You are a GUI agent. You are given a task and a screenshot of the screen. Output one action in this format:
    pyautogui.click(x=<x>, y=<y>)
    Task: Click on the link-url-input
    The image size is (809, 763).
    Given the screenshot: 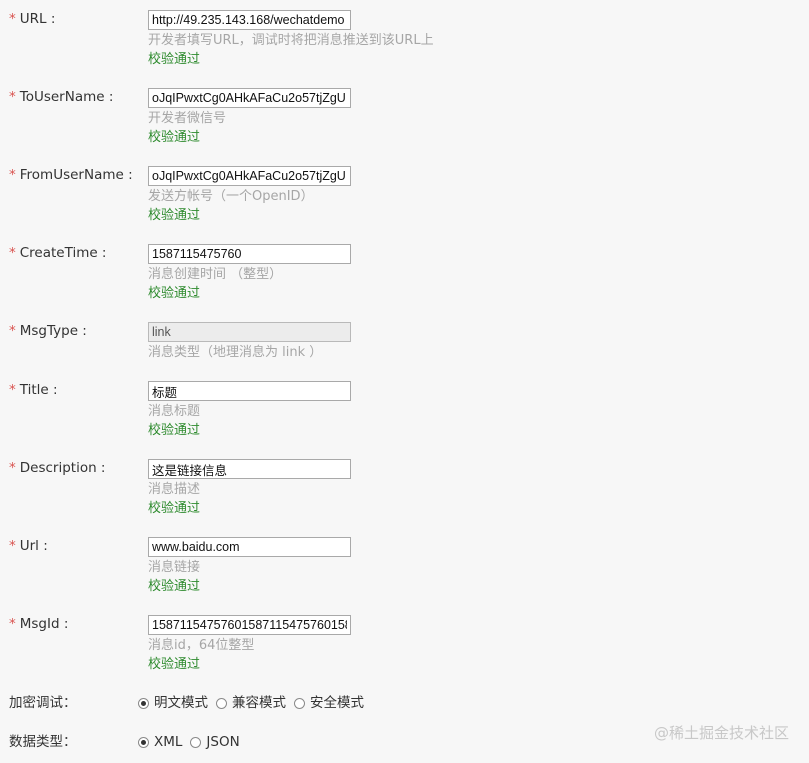 What is the action you would take?
    pyautogui.click(x=249, y=547)
    